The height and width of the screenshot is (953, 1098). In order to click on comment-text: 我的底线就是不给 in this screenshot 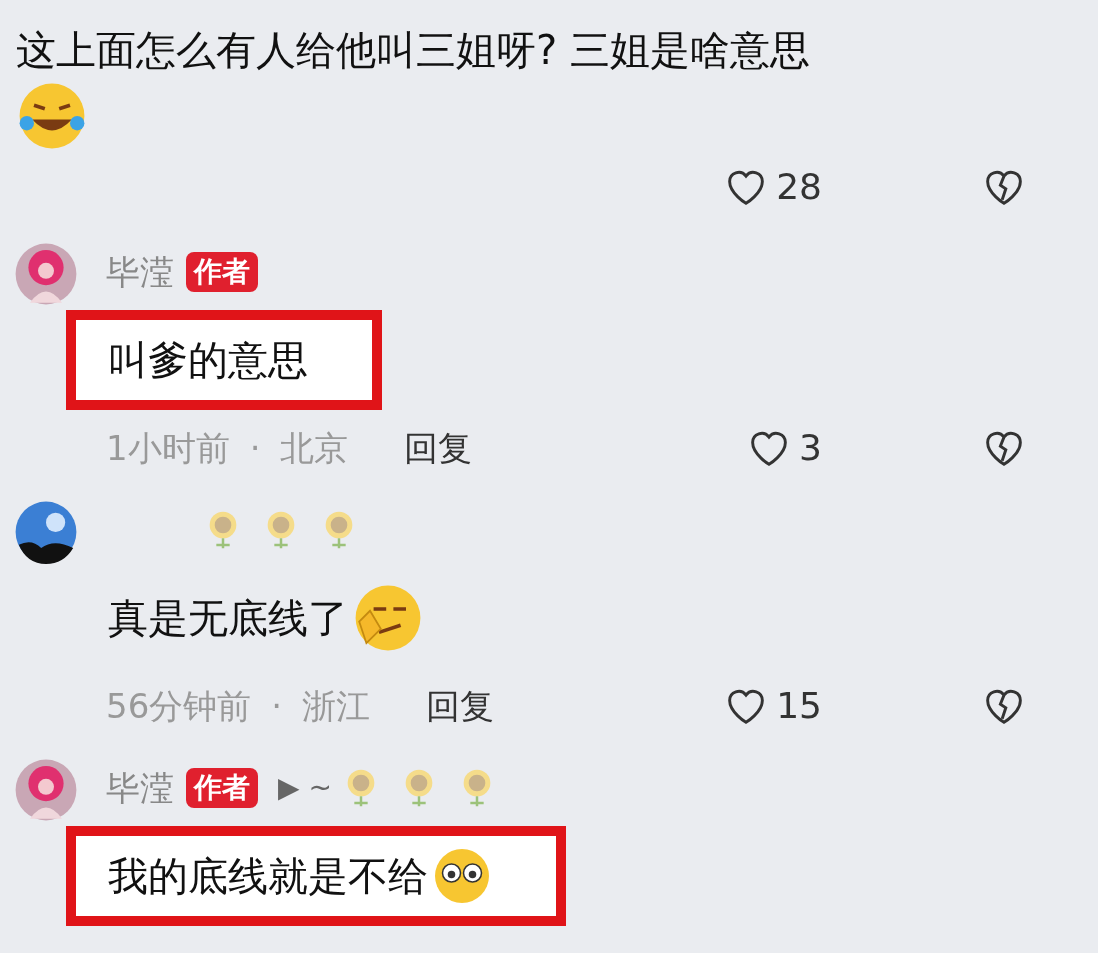, I will do `click(316, 876)`.